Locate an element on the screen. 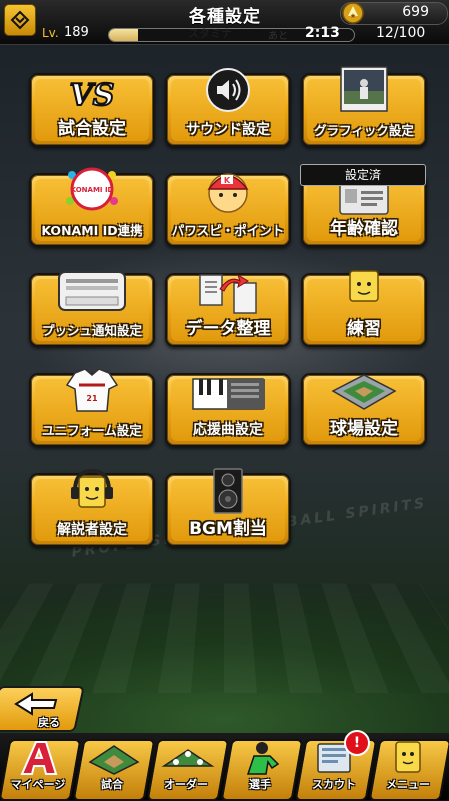  stamina-count: 12/100 is located at coordinates (401, 33).